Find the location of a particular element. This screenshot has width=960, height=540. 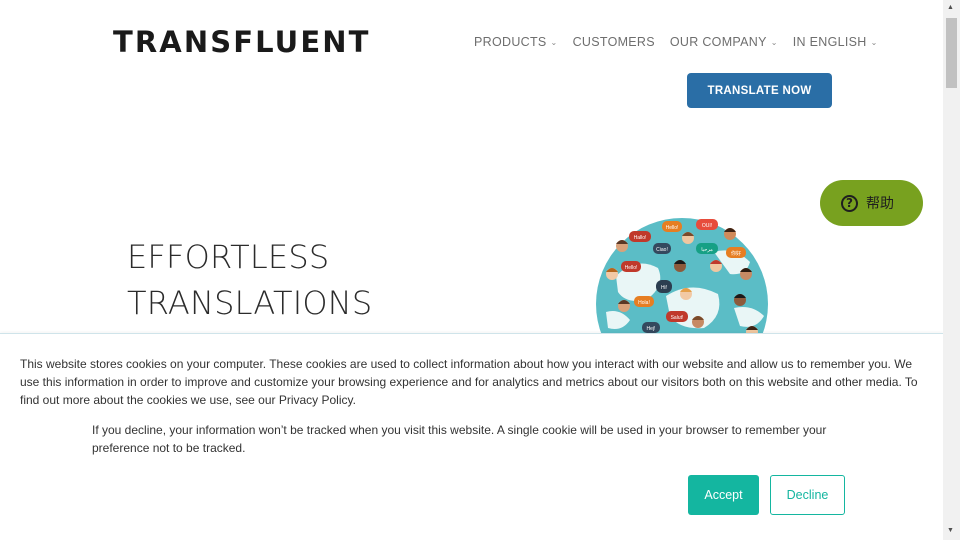

nav-label: IN ENGLISH is located at coordinates (829, 42).